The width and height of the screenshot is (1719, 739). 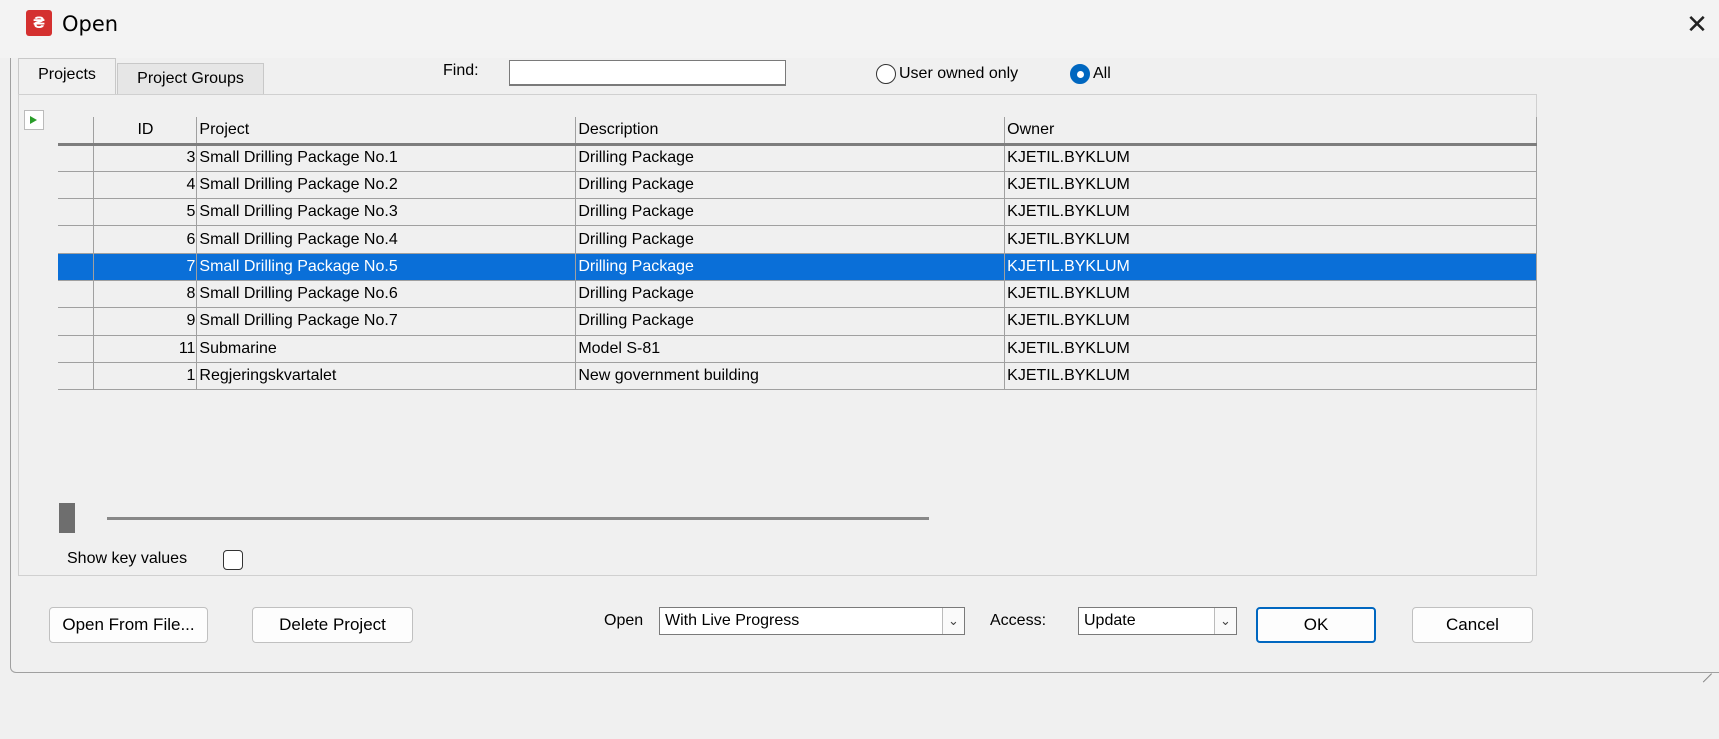 I want to click on cell-project: Small Drilling Package No.3, so click(x=386, y=212).